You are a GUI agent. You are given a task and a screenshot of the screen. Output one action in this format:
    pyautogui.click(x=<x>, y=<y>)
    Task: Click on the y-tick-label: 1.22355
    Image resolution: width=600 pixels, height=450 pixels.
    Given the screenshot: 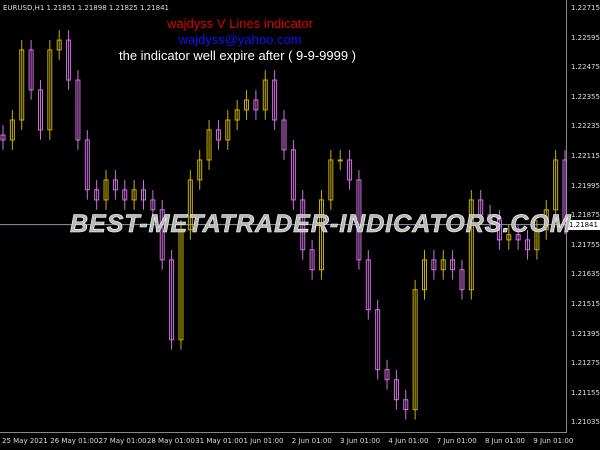 What is the action you would take?
    pyautogui.click(x=585, y=96)
    